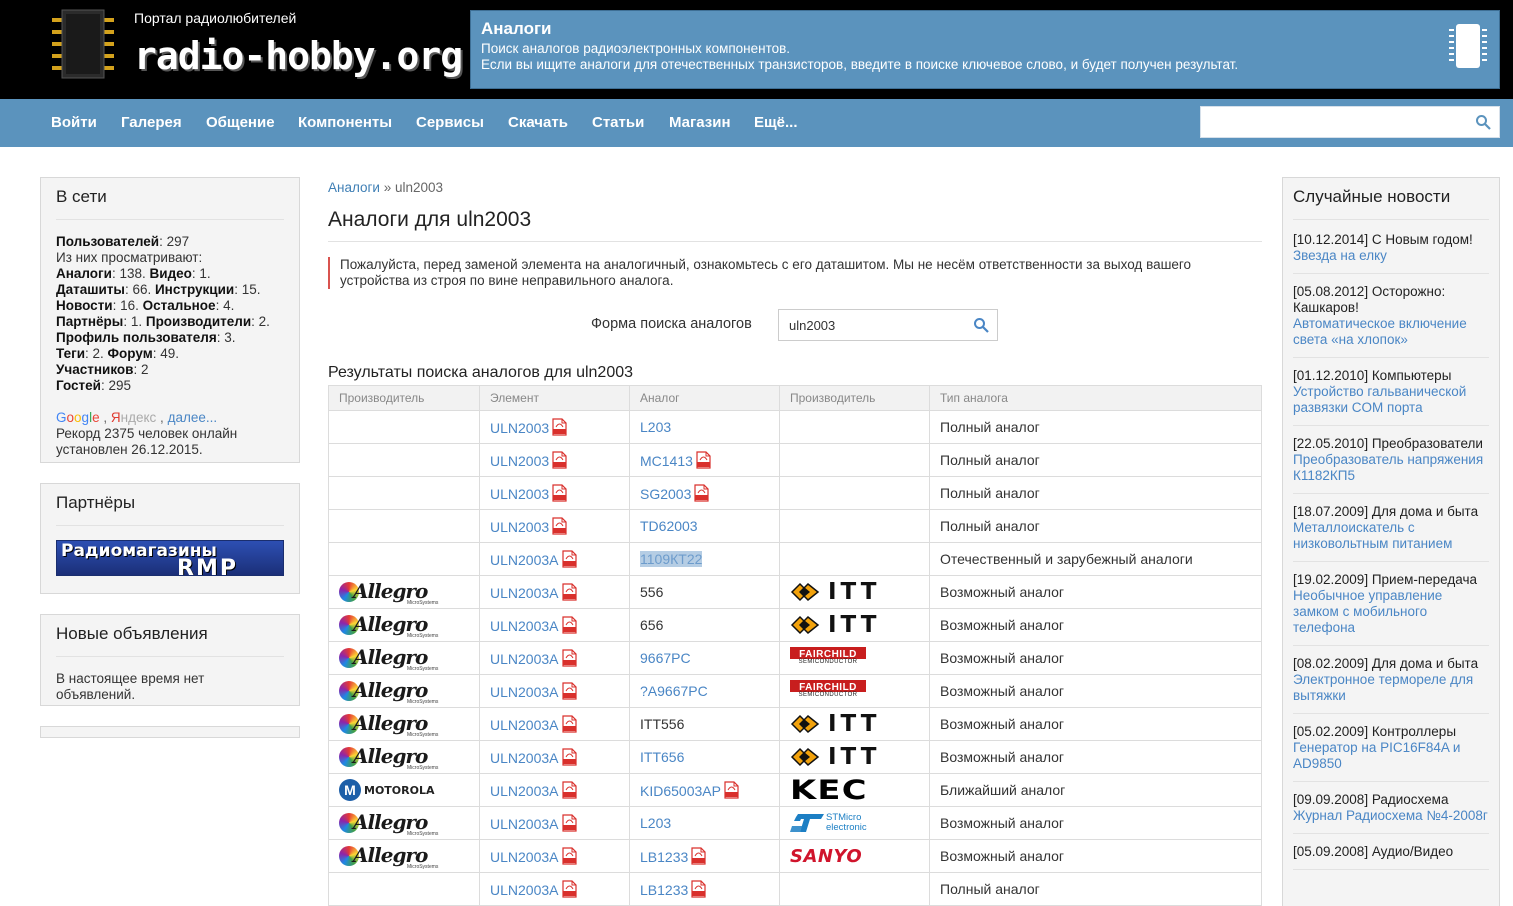  What do you see at coordinates (662, 757) in the screenshot?
I see `analog-link: ITT656` at bounding box center [662, 757].